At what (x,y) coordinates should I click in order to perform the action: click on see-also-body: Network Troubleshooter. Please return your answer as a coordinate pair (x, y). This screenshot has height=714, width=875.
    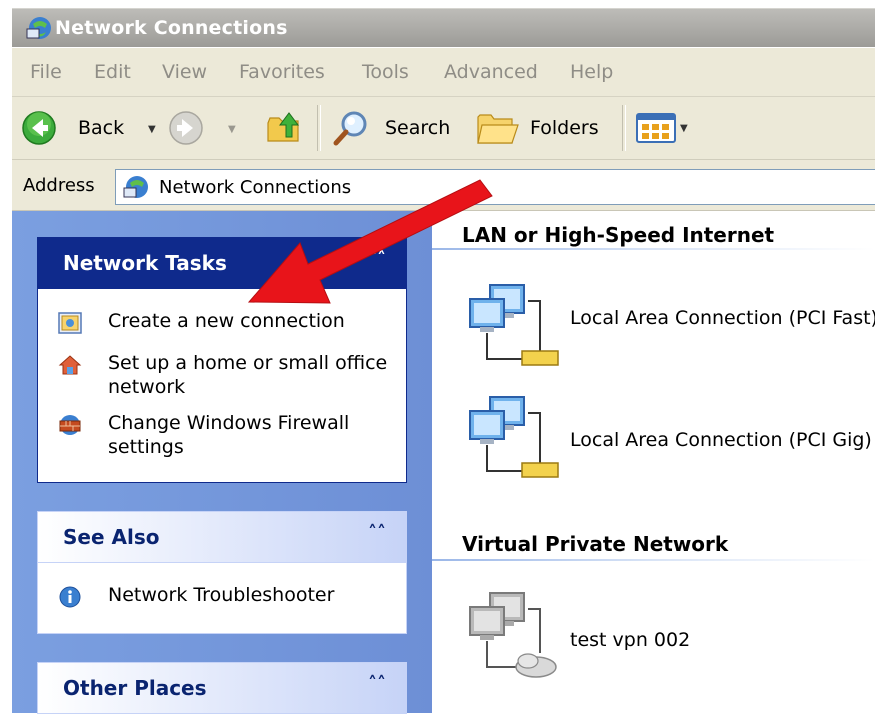
    Looking at the image, I should click on (222, 598).